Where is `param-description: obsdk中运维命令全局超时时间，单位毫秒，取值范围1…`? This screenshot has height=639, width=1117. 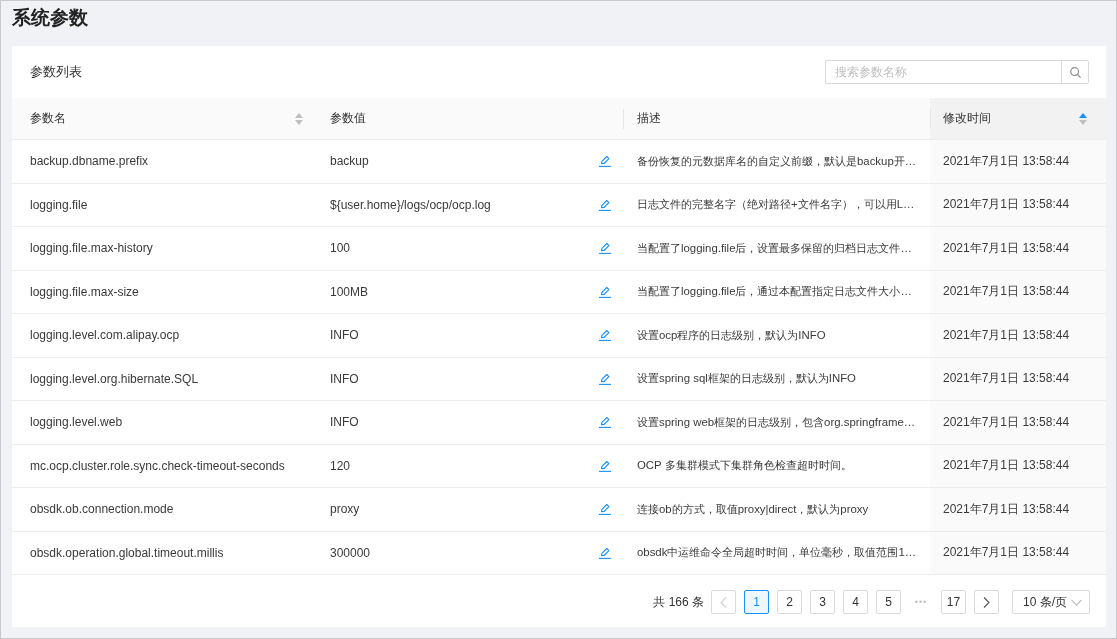 param-description: obsdk中运维命令全局超时时间，单位毫秒，取值范围1… is located at coordinates (777, 553).